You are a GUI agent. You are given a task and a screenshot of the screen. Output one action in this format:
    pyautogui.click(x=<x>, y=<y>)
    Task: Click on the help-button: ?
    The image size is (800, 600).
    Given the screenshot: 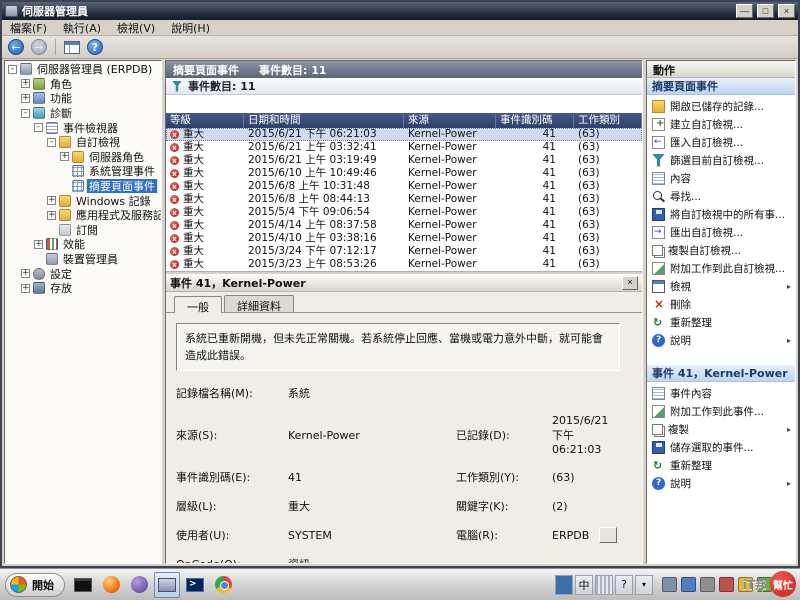 What is the action you would take?
    pyautogui.click(x=95, y=47)
    